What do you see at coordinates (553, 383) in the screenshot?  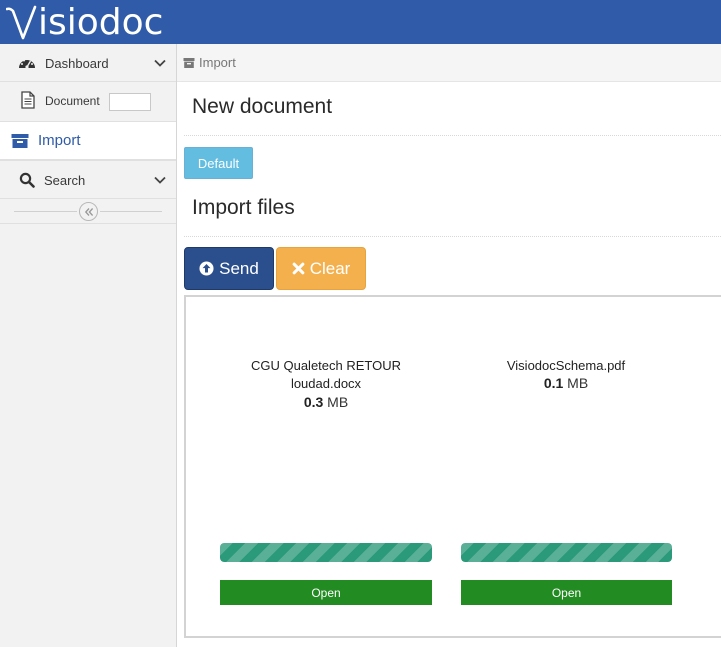 I see `file-size-value: 0.1` at bounding box center [553, 383].